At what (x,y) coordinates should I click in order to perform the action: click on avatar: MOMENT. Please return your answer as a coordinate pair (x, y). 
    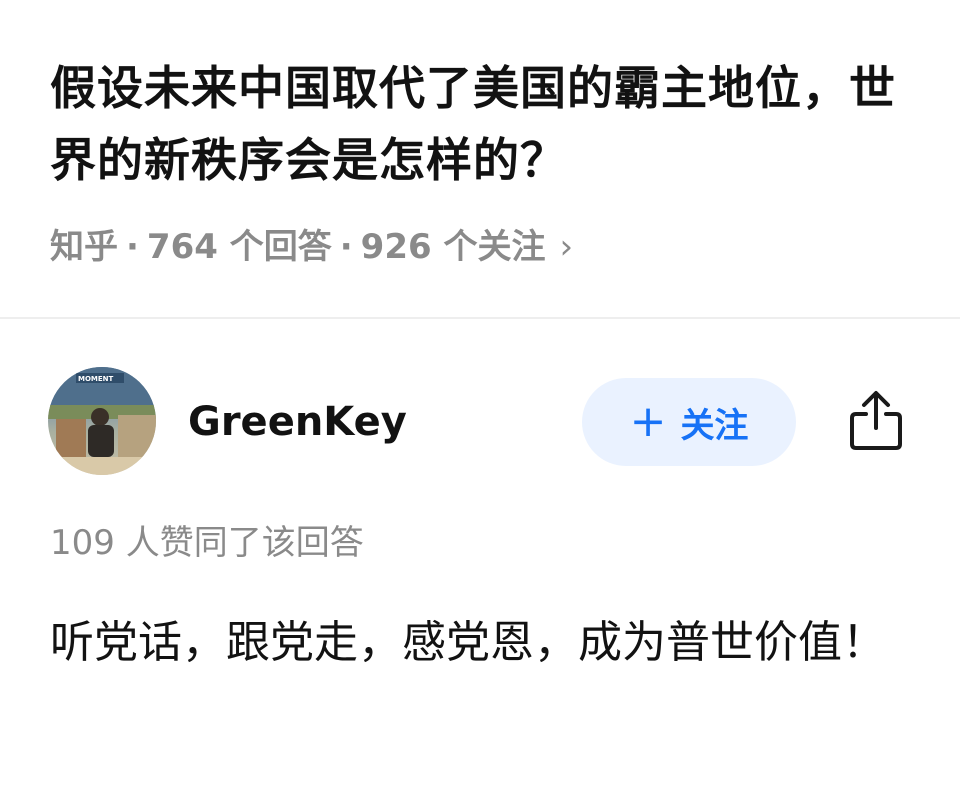
    Looking at the image, I should click on (102, 421).